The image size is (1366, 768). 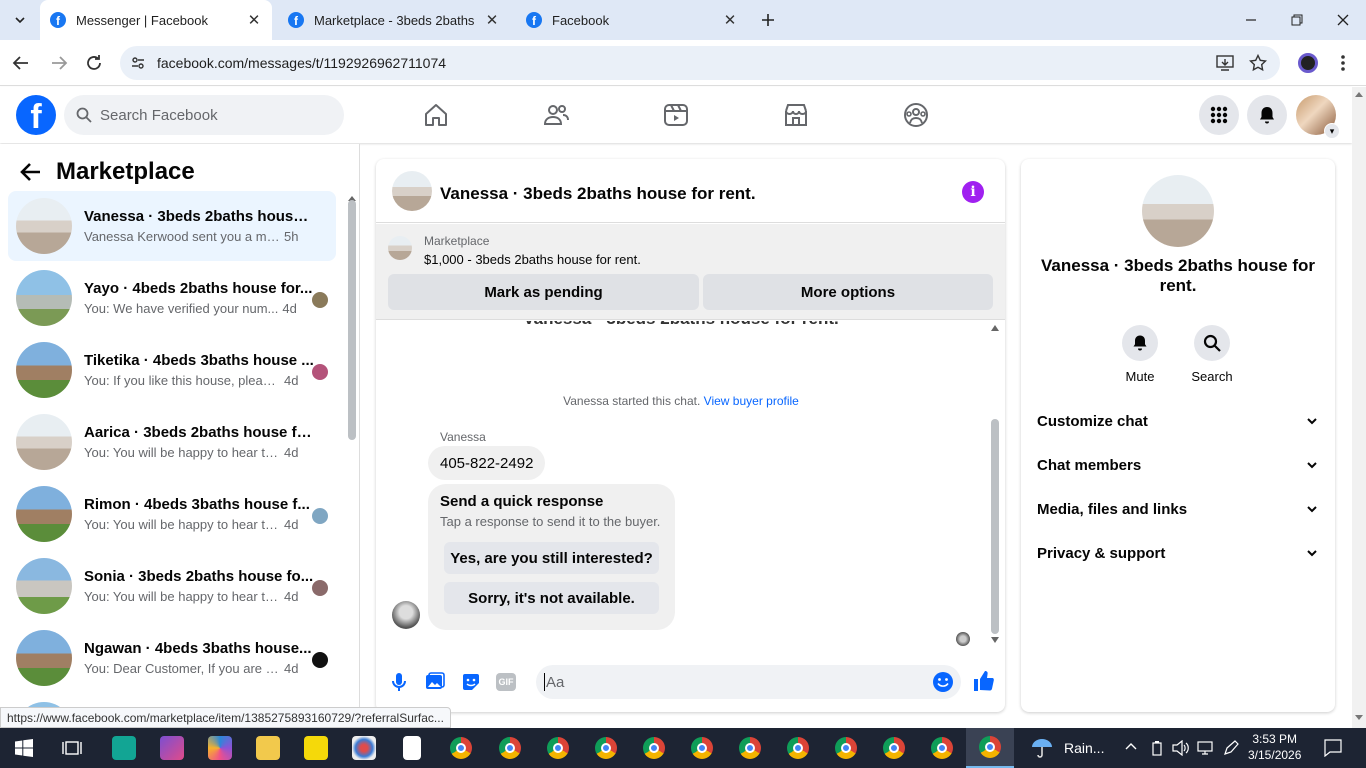 I want to click on forward-arrow-icon, so click(x=59, y=63).